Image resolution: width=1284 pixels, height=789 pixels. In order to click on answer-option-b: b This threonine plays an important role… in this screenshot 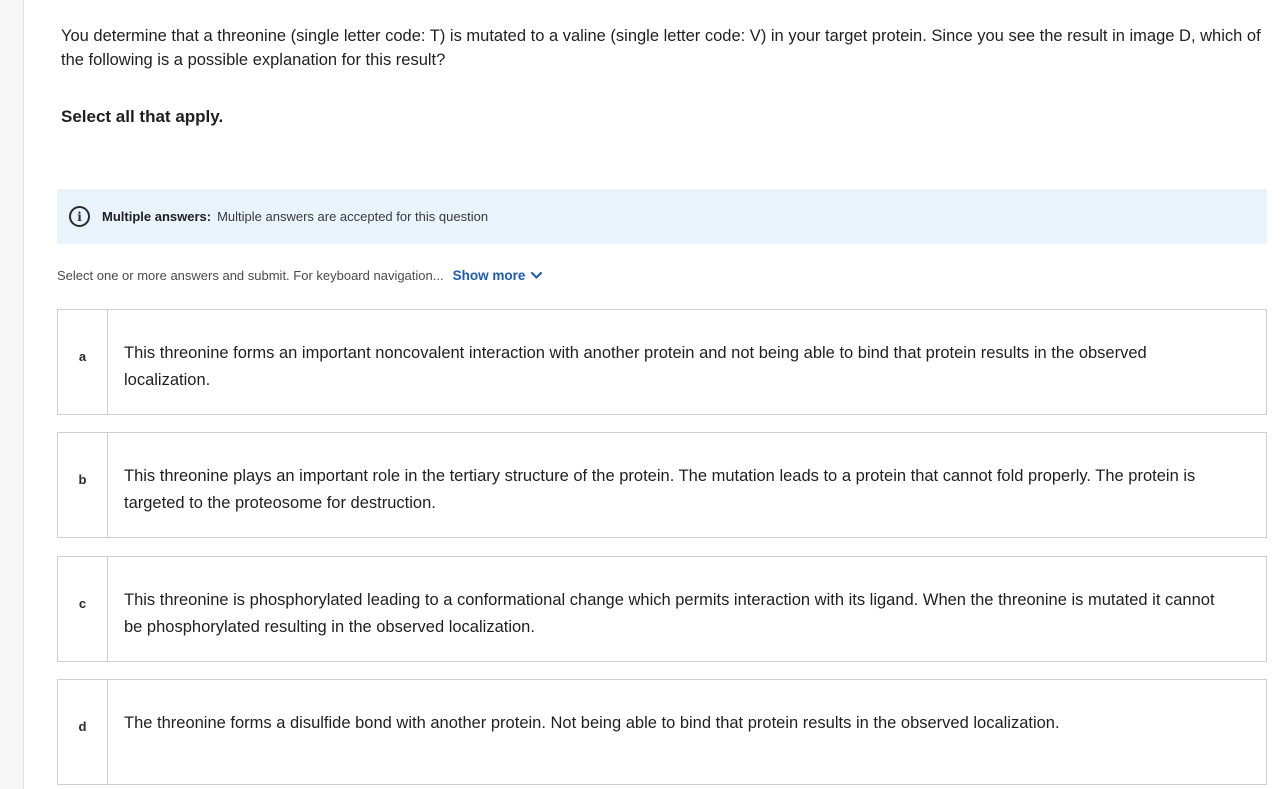, I will do `click(662, 485)`.